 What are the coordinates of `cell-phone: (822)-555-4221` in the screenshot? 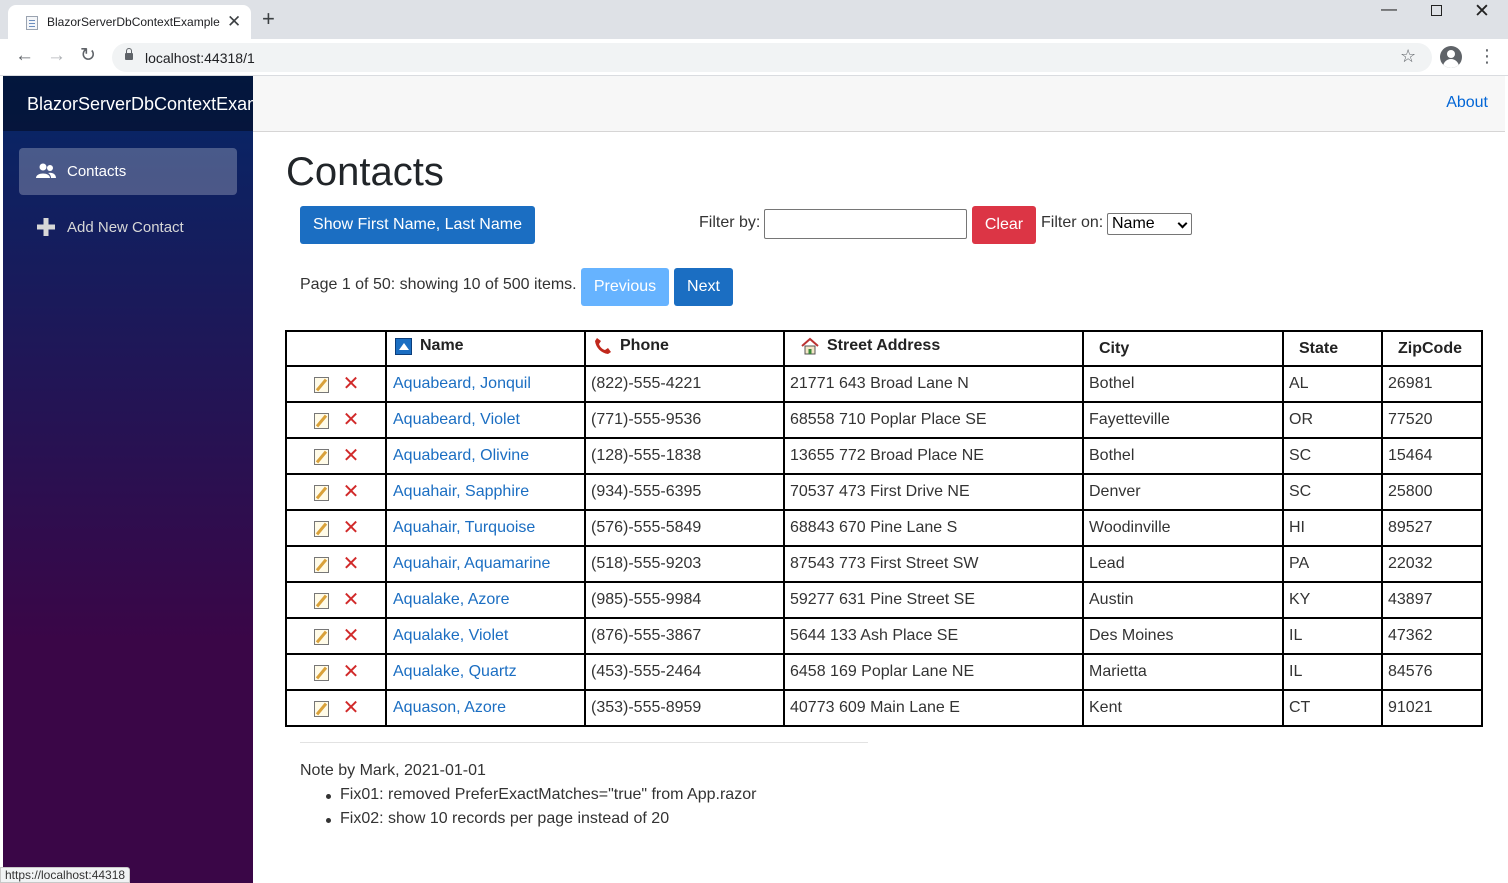 It's located at (684, 384).